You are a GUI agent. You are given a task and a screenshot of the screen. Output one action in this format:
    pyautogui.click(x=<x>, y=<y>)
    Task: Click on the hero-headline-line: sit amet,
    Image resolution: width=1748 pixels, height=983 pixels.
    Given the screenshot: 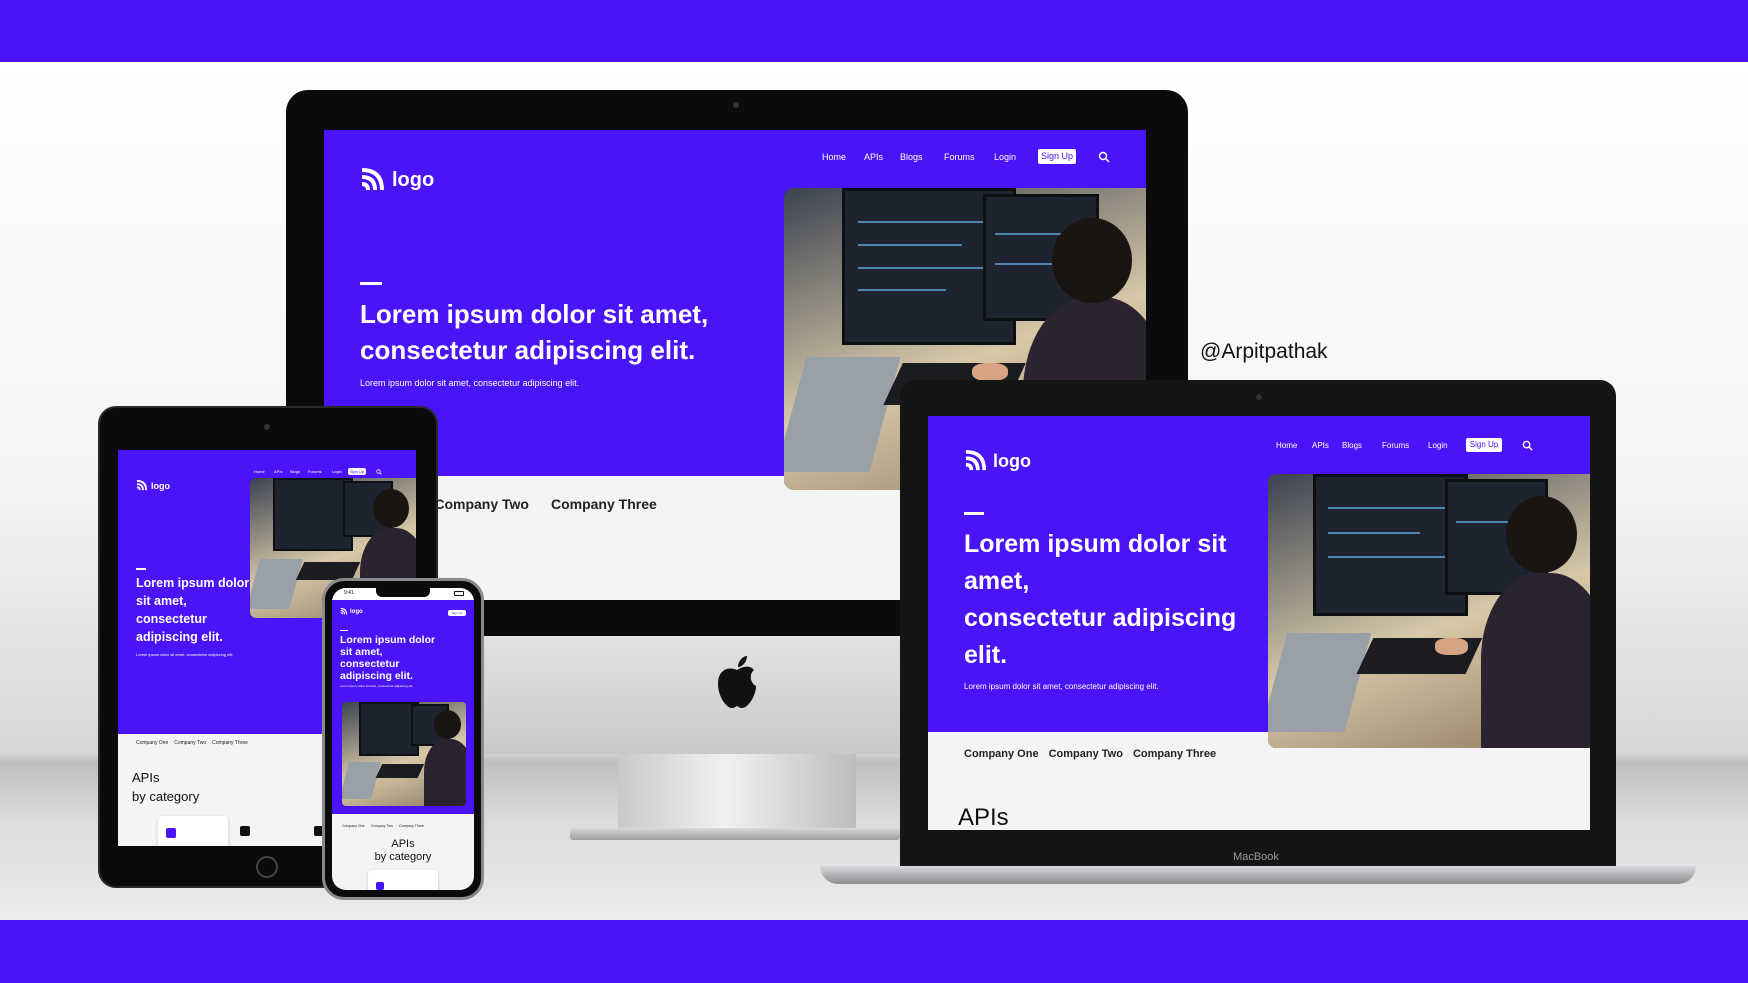 What is the action you would take?
    pyautogui.click(x=361, y=652)
    